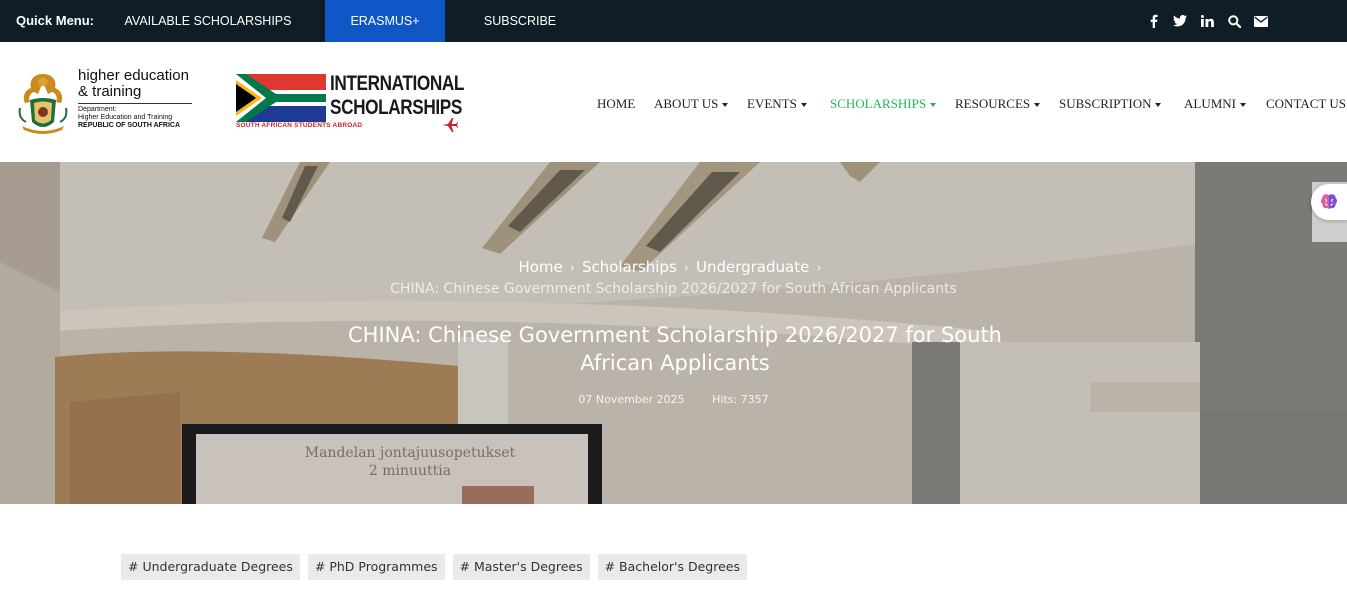 Image resolution: width=1347 pixels, height=592 pixels. I want to click on ai-assistant-button, so click(1329, 202).